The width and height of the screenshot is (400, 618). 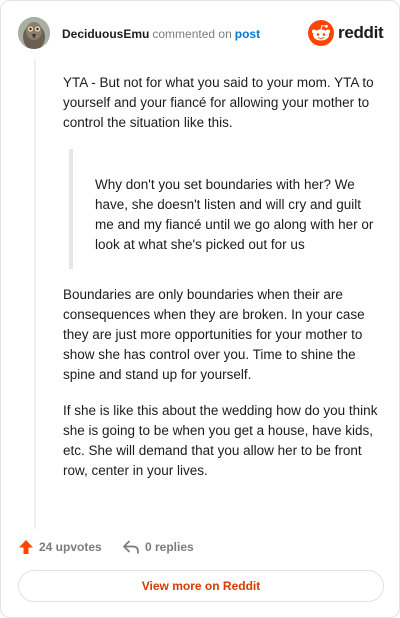 I want to click on comment-header: DeciduousEmu commented on post reddit, so click(x=201, y=34).